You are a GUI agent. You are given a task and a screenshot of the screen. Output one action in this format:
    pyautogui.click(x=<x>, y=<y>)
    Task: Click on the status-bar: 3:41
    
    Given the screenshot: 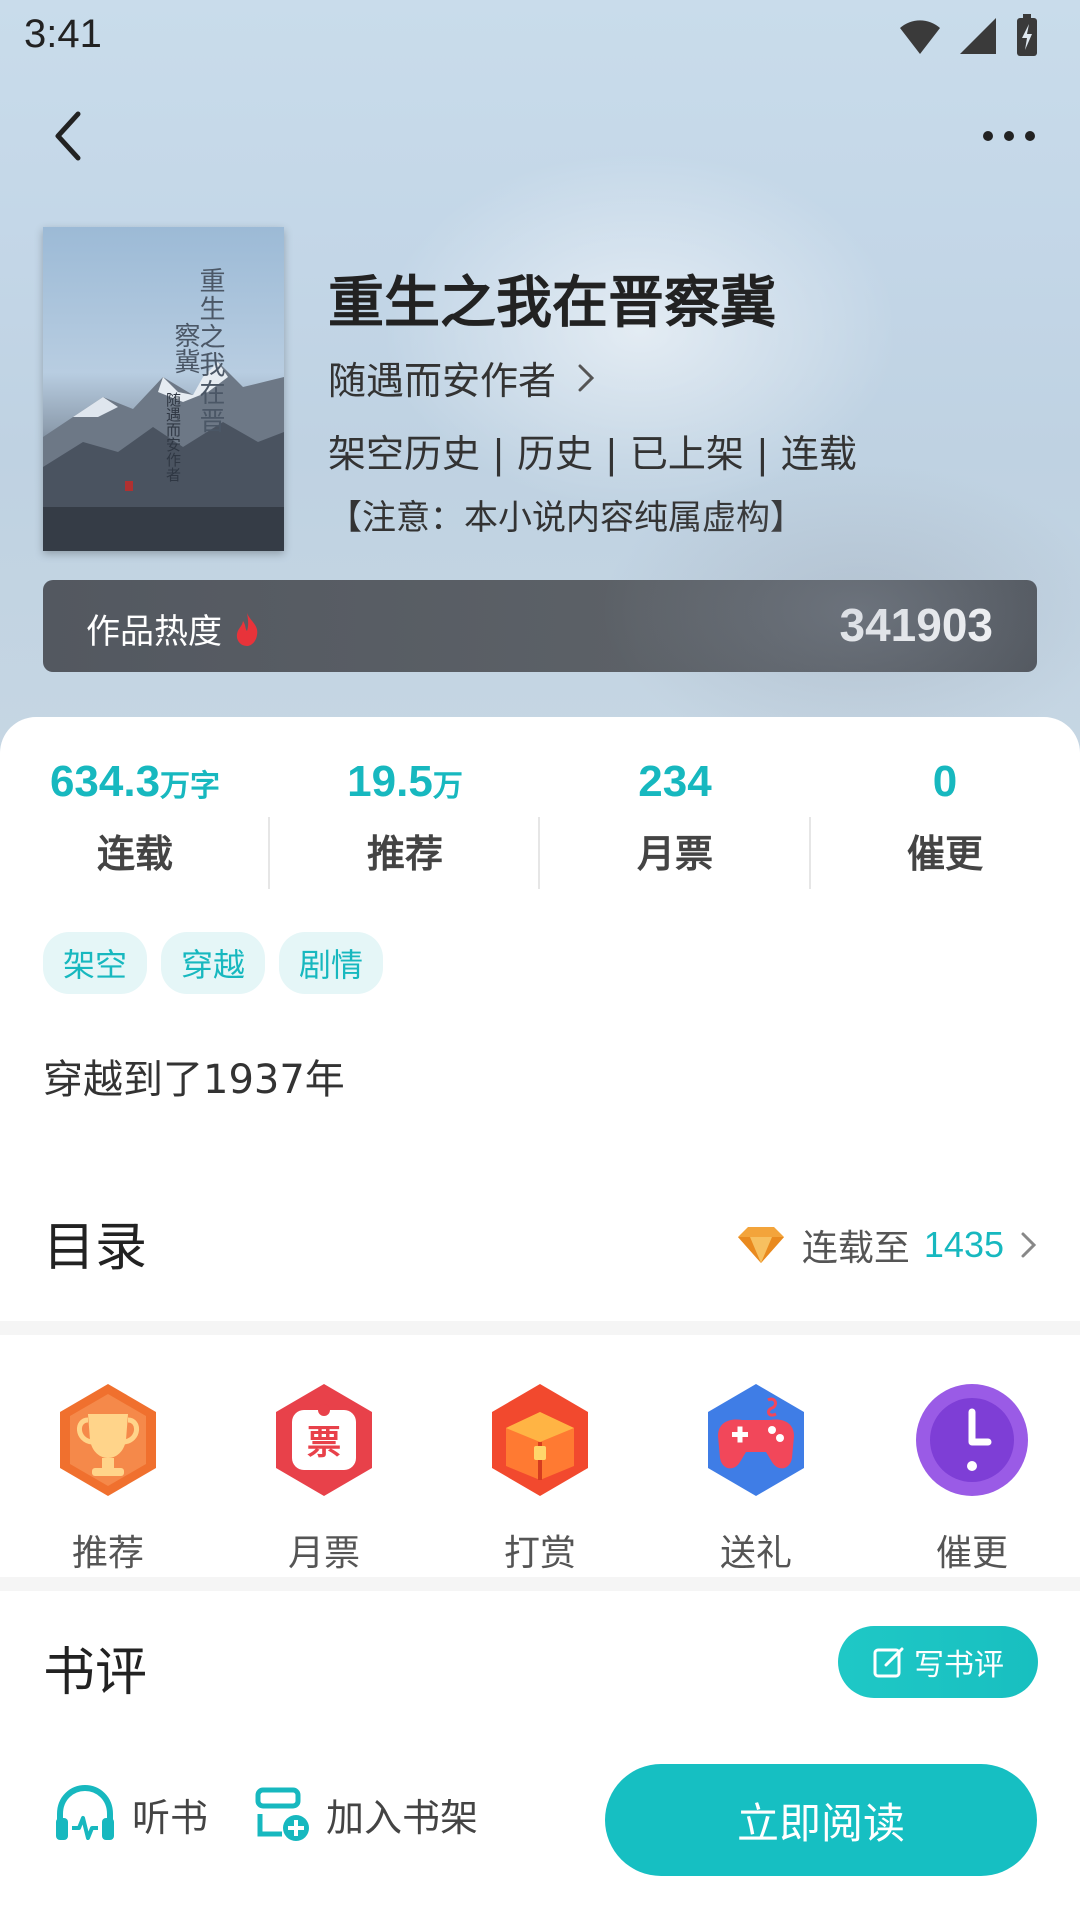 What is the action you would take?
    pyautogui.click(x=540, y=36)
    